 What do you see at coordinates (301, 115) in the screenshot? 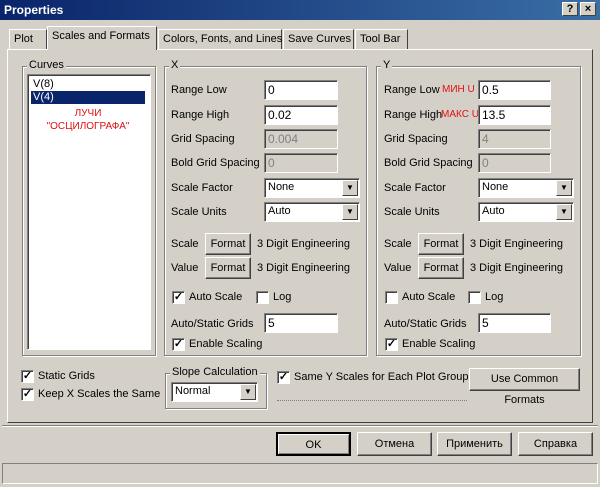
I see `x-range-high-input: 0.02` at bounding box center [301, 115].